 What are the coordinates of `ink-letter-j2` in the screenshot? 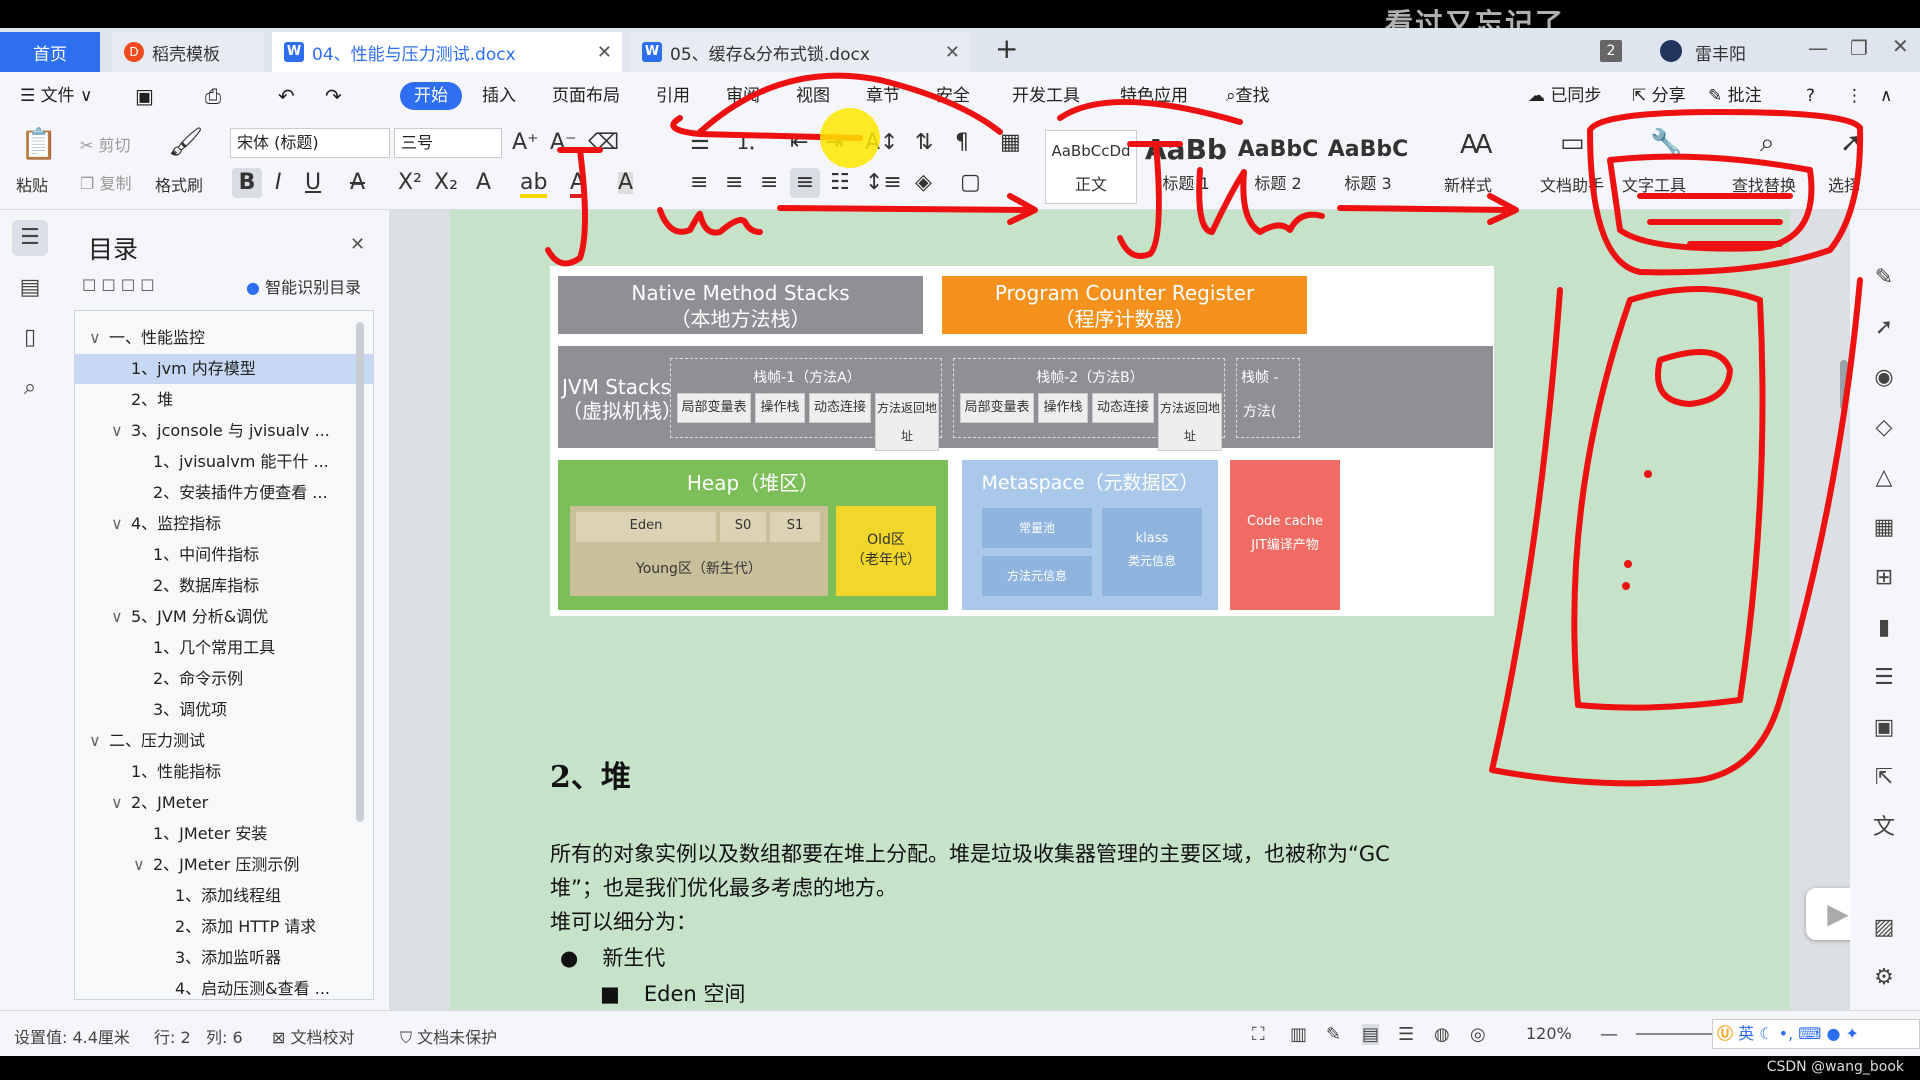 It's located at (1150, 200).